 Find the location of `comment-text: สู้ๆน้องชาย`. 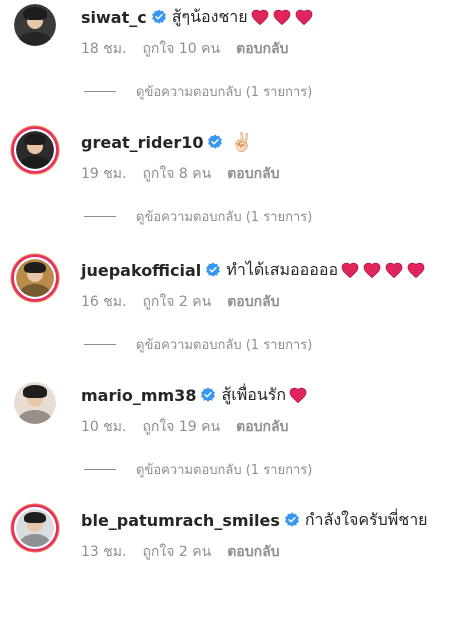

comment-text: สู้ๆน้องชาย is located at coordinates (209, 16).